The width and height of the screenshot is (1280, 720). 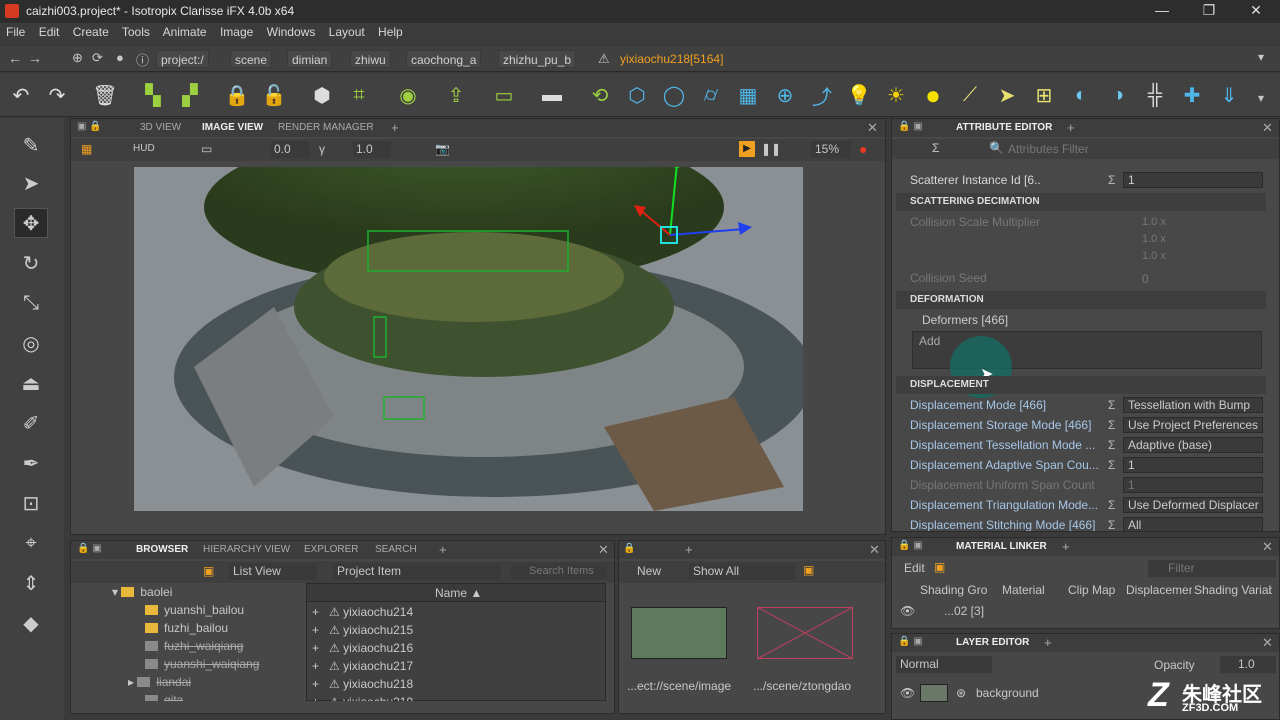 What do you see at coordinates (1001, 546) in the screenshot?
I see `tab-material-linker: MATERIAL LINKER` at bounding box center [1001, 546].